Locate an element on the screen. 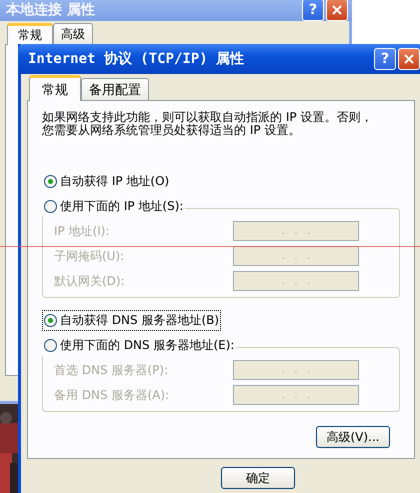 The height and width of the screenshot is (493, 420). window-title: 本地连接 属性 is located at coordinates (49, 9).